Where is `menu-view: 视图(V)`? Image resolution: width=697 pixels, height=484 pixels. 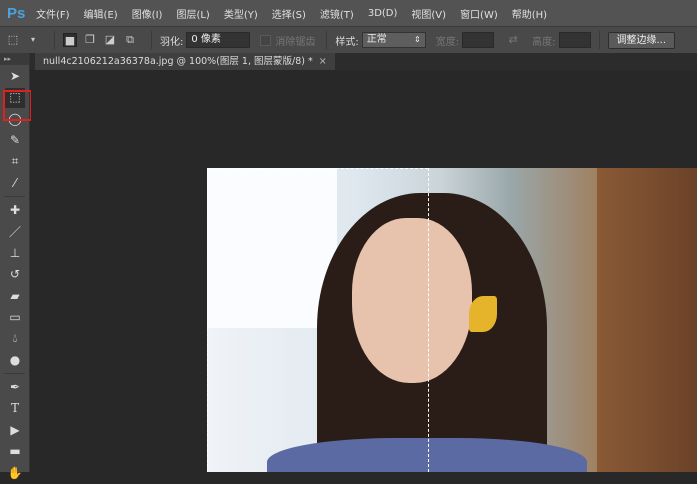
menu-view: 视图(V) is located at coordinates (428, 13).